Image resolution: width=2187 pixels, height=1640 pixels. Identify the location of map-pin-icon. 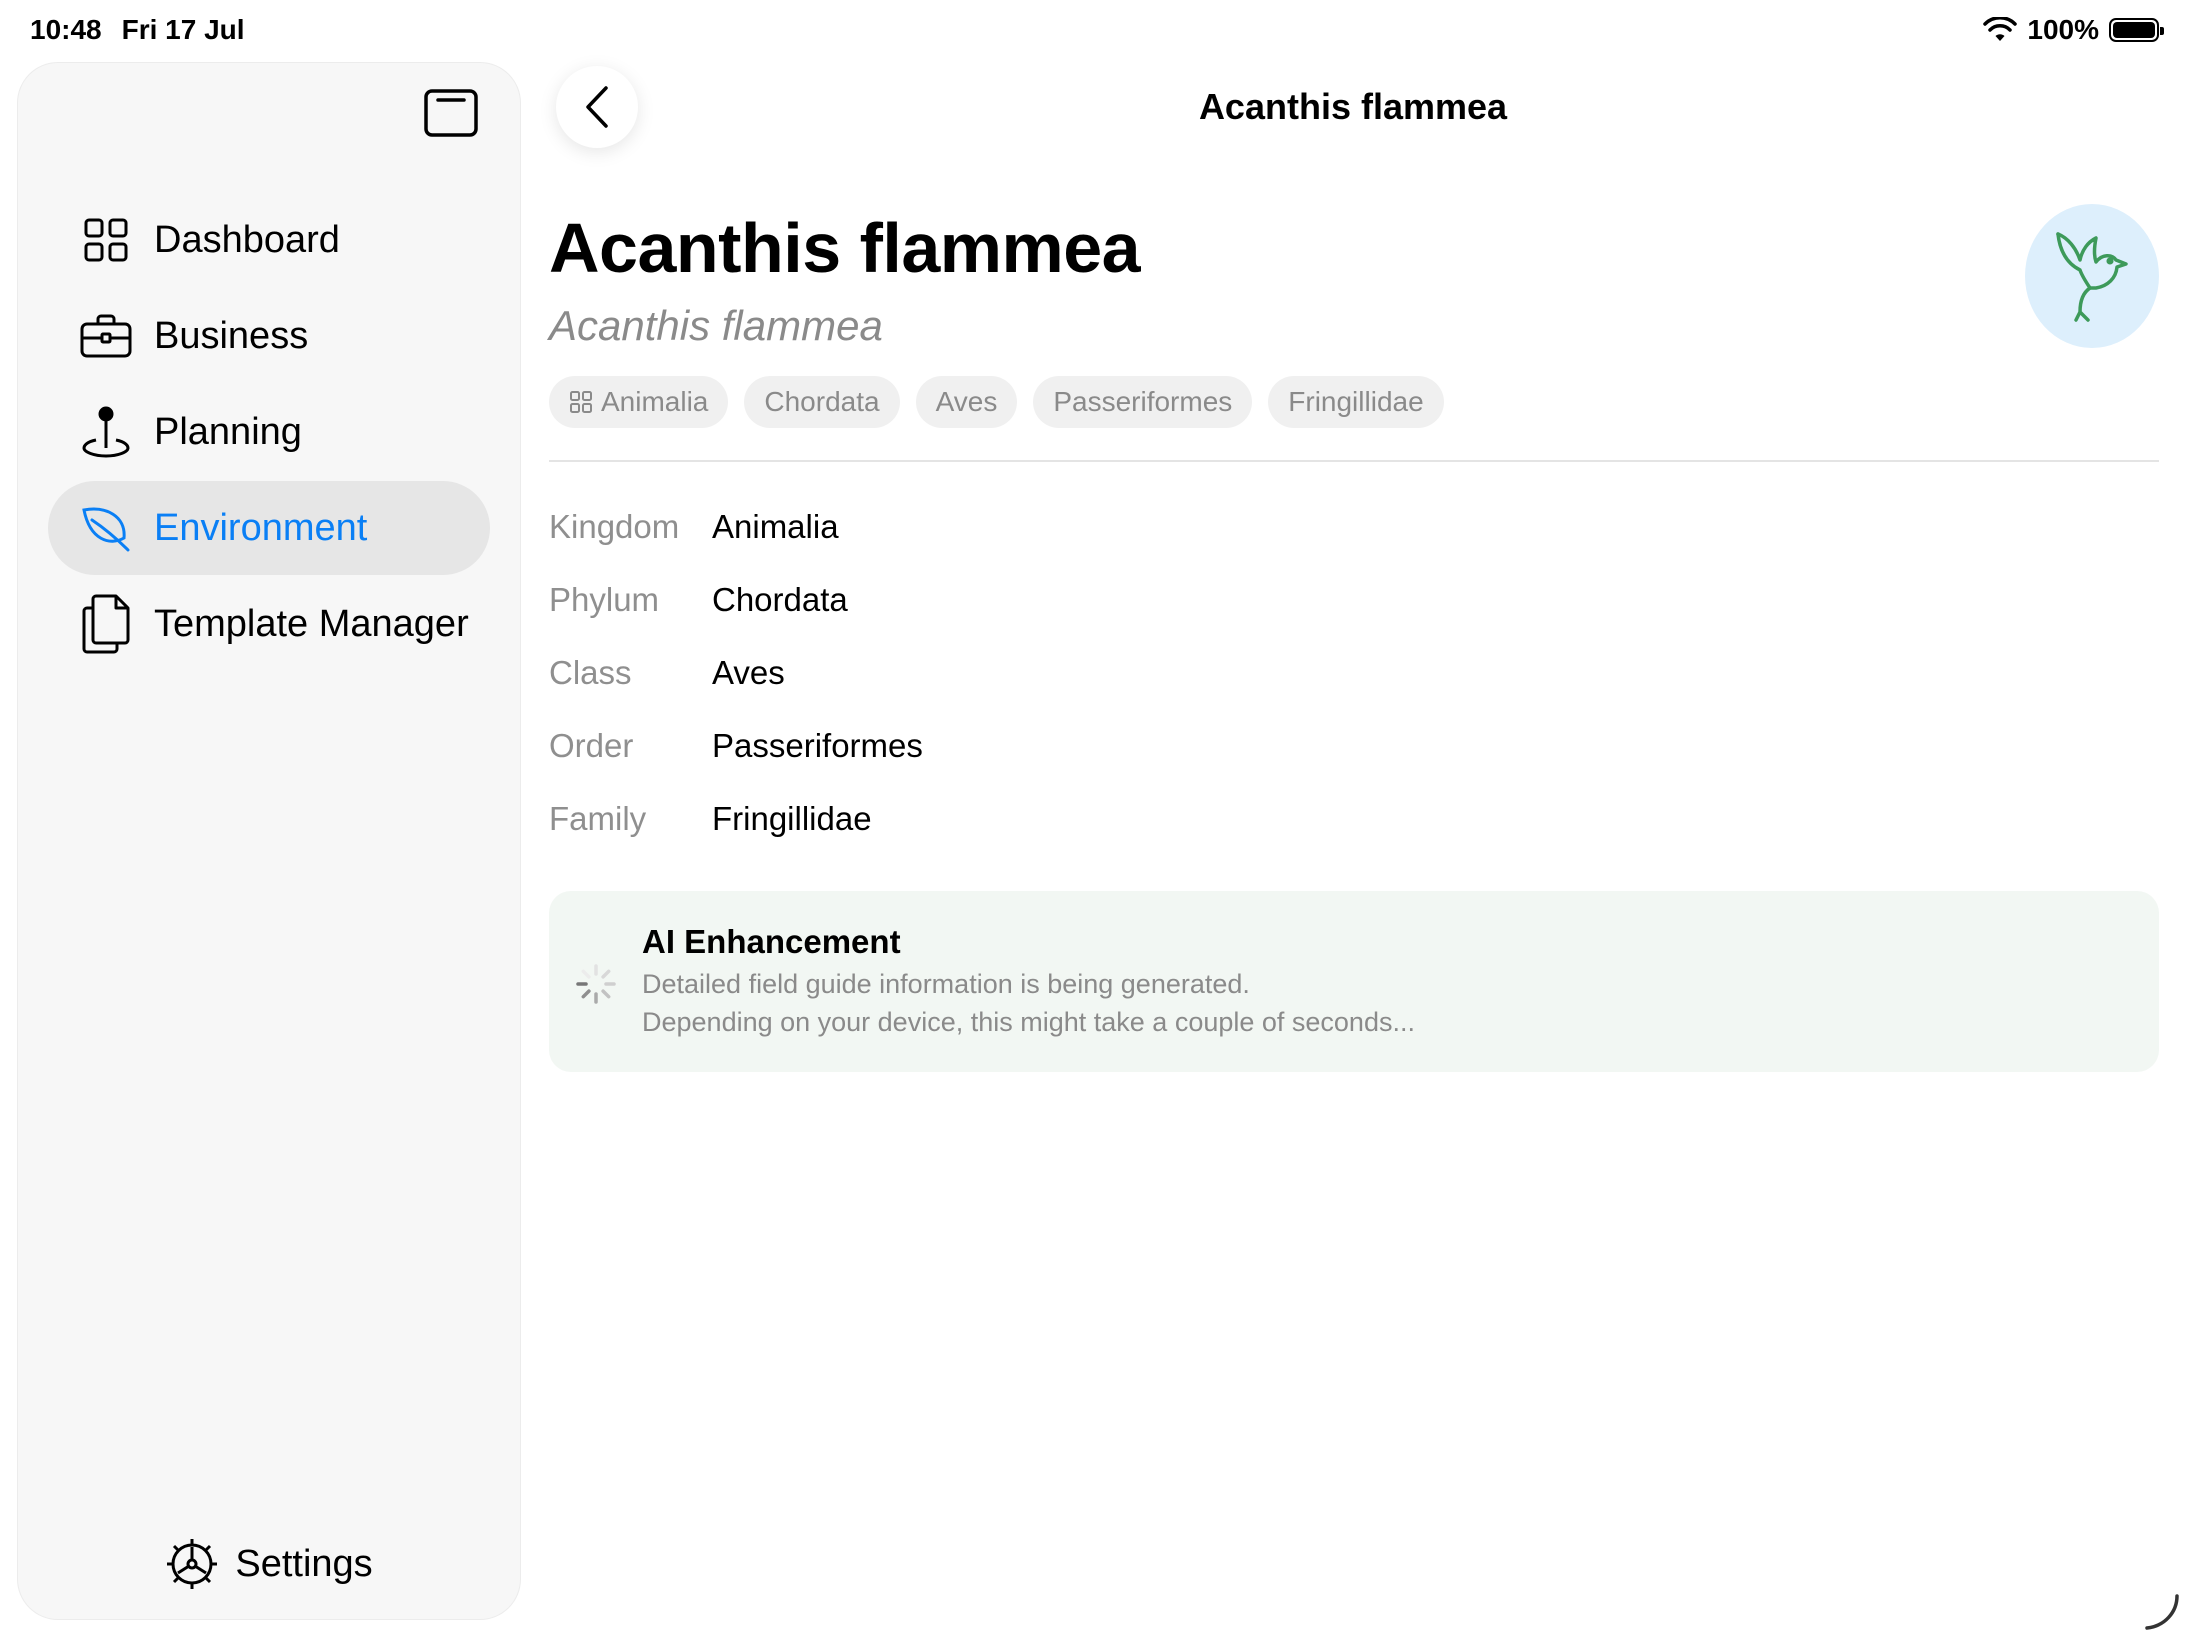
(106, 432).